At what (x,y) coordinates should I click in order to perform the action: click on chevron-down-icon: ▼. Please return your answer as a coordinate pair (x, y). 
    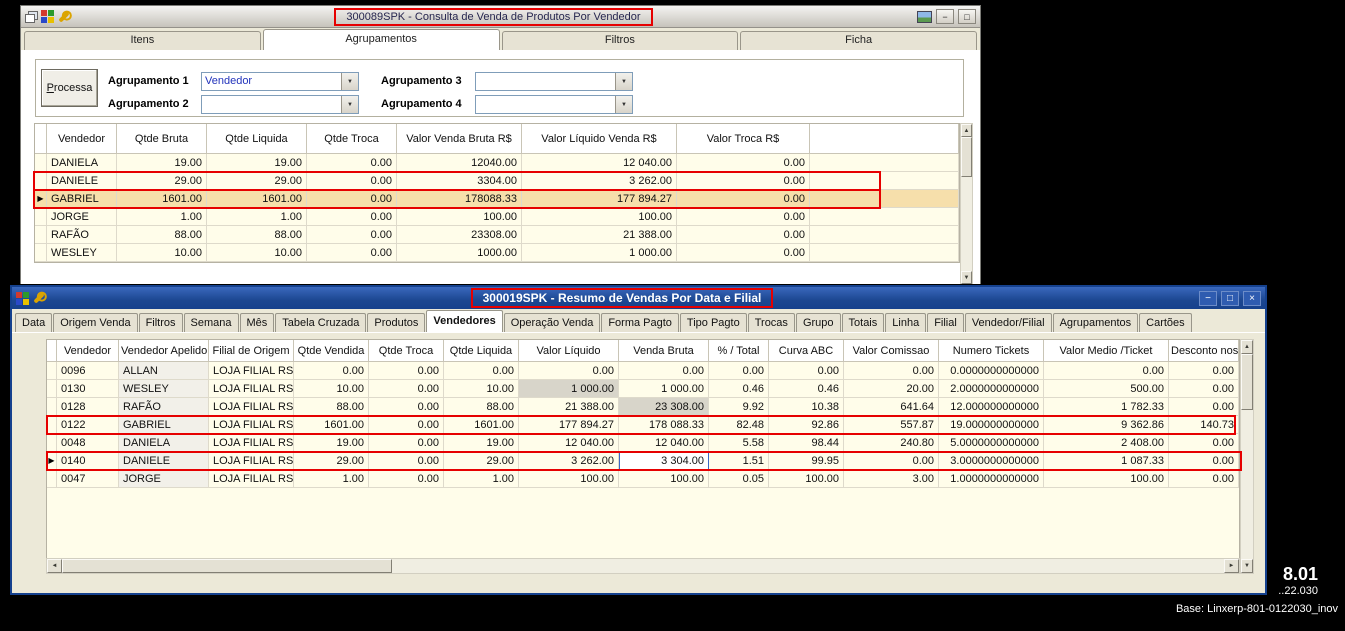
    Looking at the image, I should click on (349, 104).